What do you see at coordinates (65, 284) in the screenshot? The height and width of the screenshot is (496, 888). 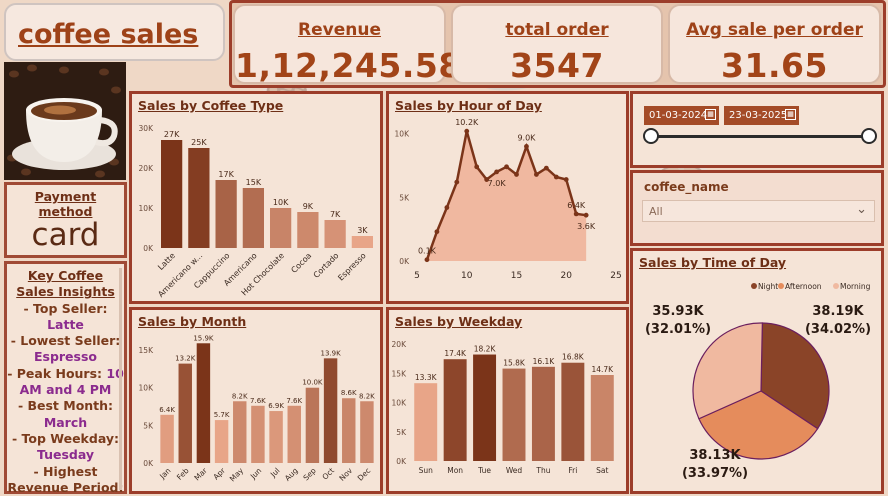 I see `insights-title: Key Coffee Sales Insights` at bounding box center [65, 284].